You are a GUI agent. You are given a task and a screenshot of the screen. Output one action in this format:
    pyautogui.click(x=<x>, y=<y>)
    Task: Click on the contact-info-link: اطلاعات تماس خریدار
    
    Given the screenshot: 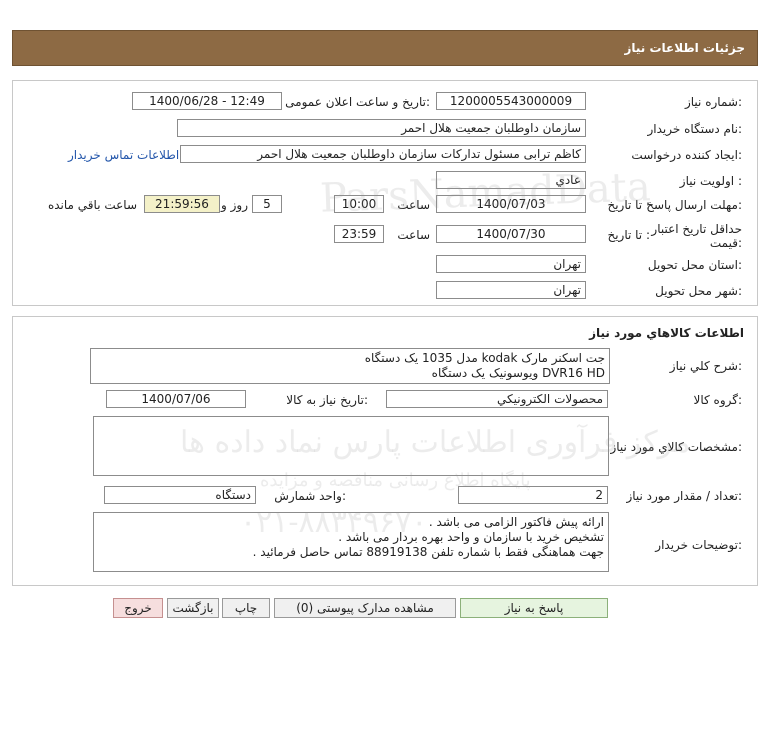 What is the action you would take?
    pyautogui.click(x=123, y=155)
    